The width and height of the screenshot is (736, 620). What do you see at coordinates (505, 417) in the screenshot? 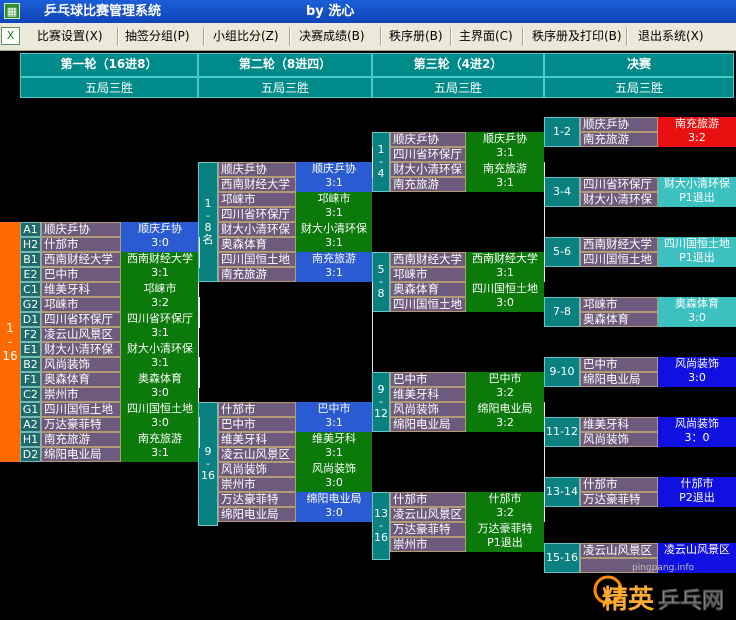
I see `match-result: 绵阳电业局 3:2` at bounding box center [505, 417].